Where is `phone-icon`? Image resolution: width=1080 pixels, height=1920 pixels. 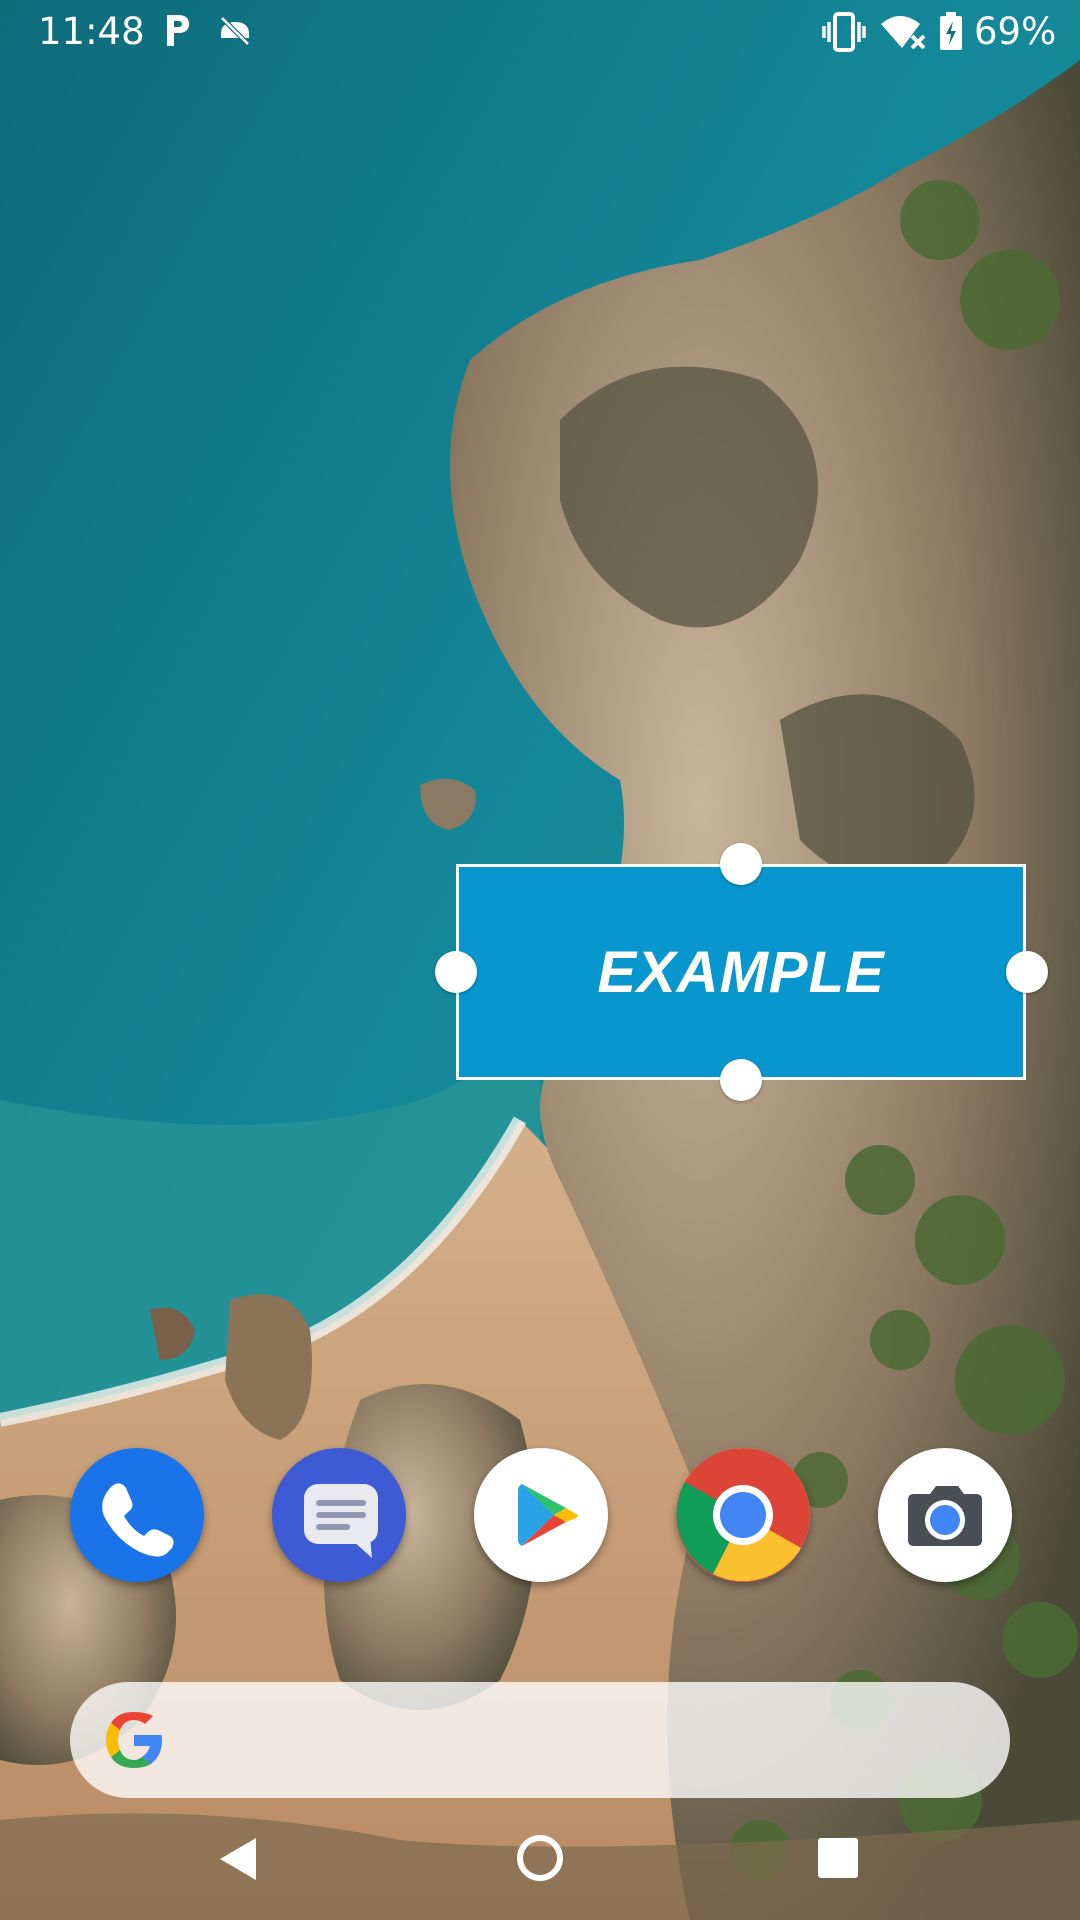
phone-icon is located at coordinates (137, 1515).